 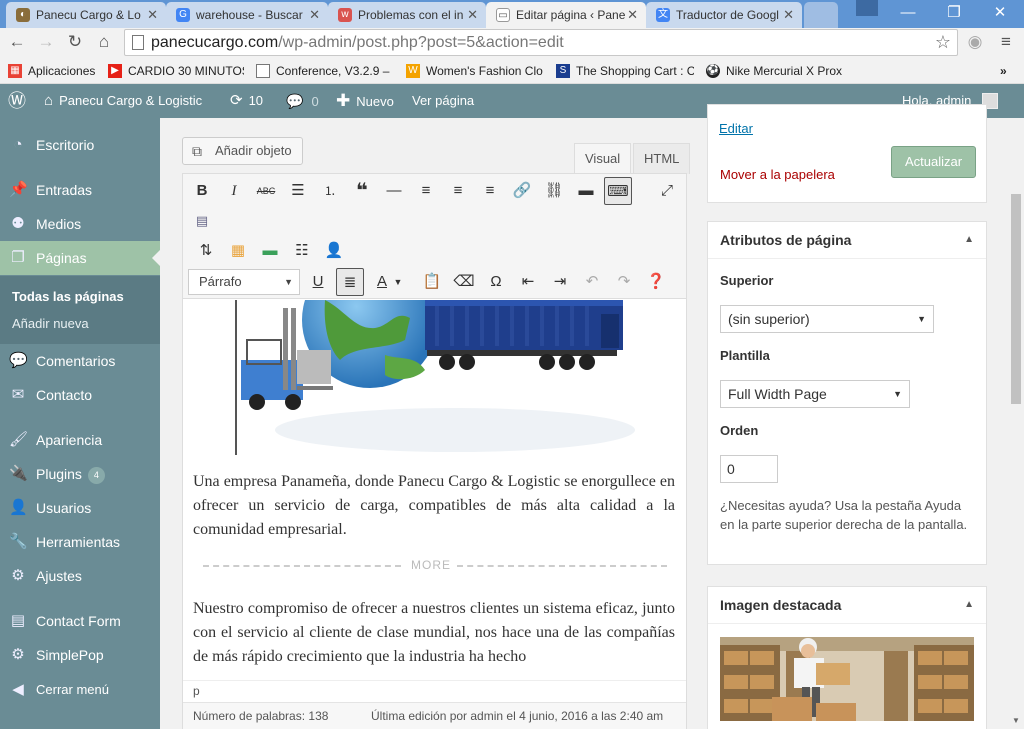 I want to click on bold-icon: B, so click(x=202, y=191).